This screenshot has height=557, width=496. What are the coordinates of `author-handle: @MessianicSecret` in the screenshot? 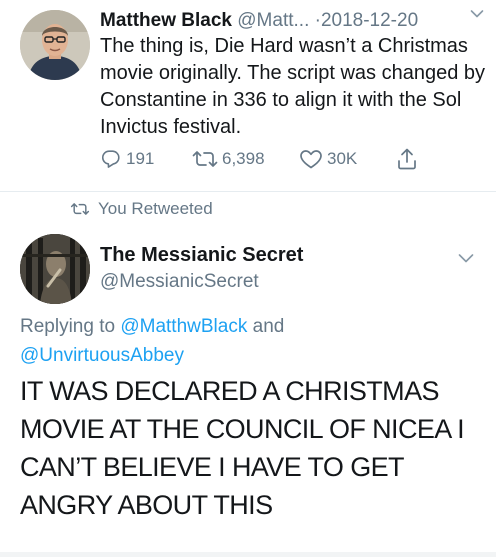 It's located at (179, 282).